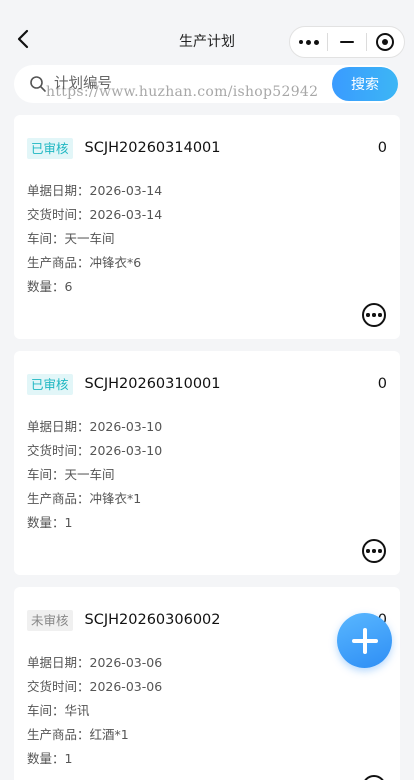 Image resolution: width=414 pixels, height=780 pixels. What do you see at coordinates (38, 84) in the screenshot?
I see `search-icon` at bounding box center [38, 84].